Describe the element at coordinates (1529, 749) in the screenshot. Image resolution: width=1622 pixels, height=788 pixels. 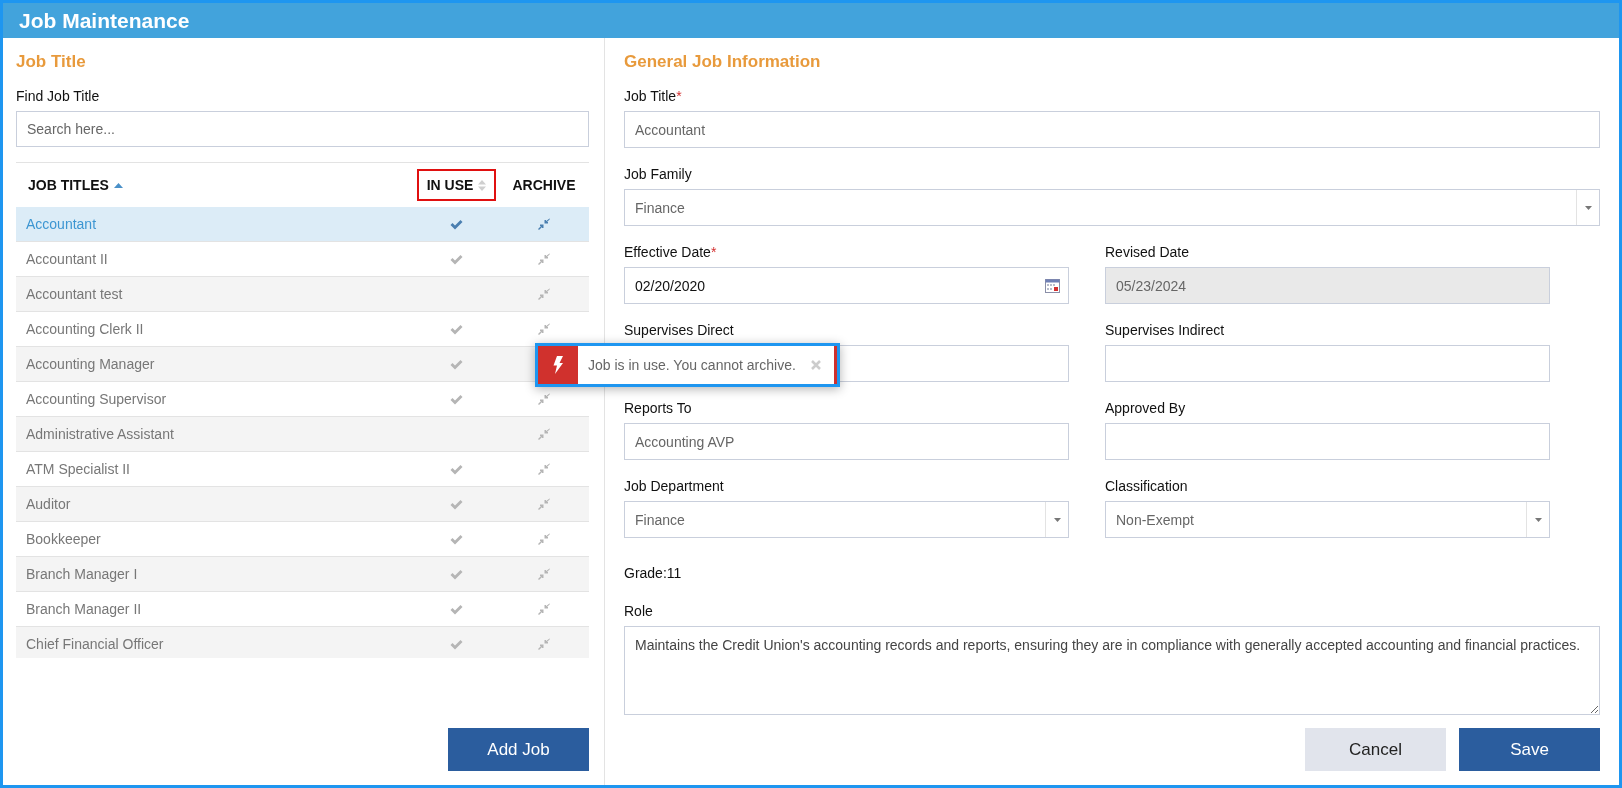
I see `save-button: Save` at that location.